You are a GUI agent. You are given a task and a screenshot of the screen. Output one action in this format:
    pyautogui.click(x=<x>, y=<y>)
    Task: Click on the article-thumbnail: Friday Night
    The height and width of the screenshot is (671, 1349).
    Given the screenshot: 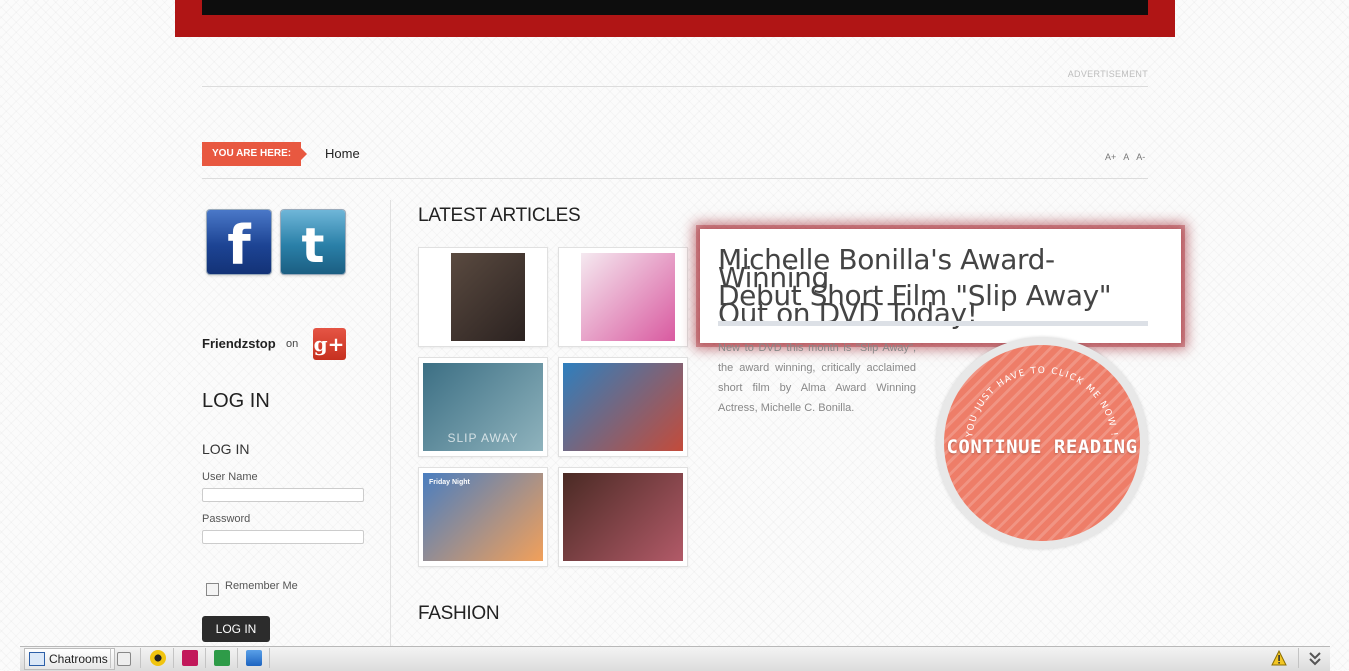 What is the action you would take?
    pyautogui.click(x=483, y=517)
    